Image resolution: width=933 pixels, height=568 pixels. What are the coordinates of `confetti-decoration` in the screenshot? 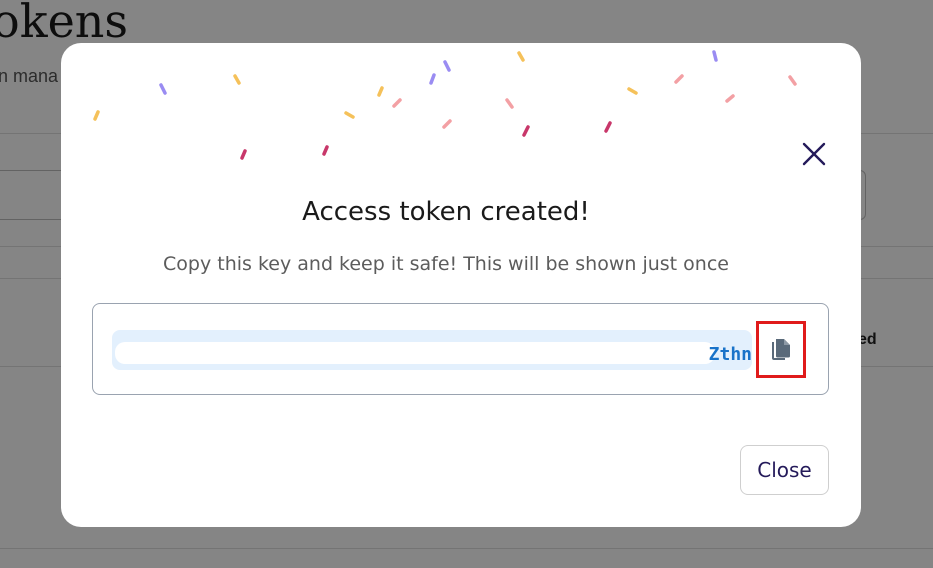 It's located at (445, 105).